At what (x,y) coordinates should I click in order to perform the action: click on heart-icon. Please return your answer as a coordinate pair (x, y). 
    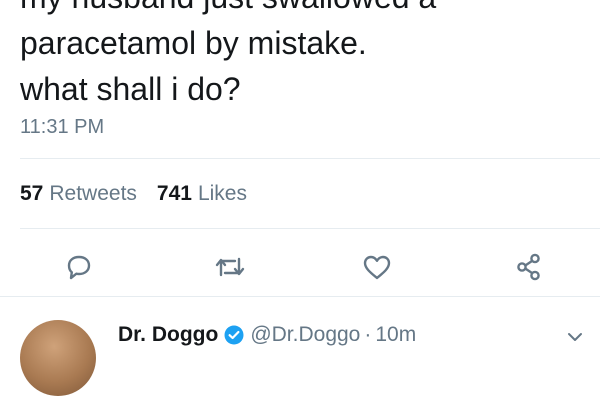
    Looking at the image, I should click on (377, 267).